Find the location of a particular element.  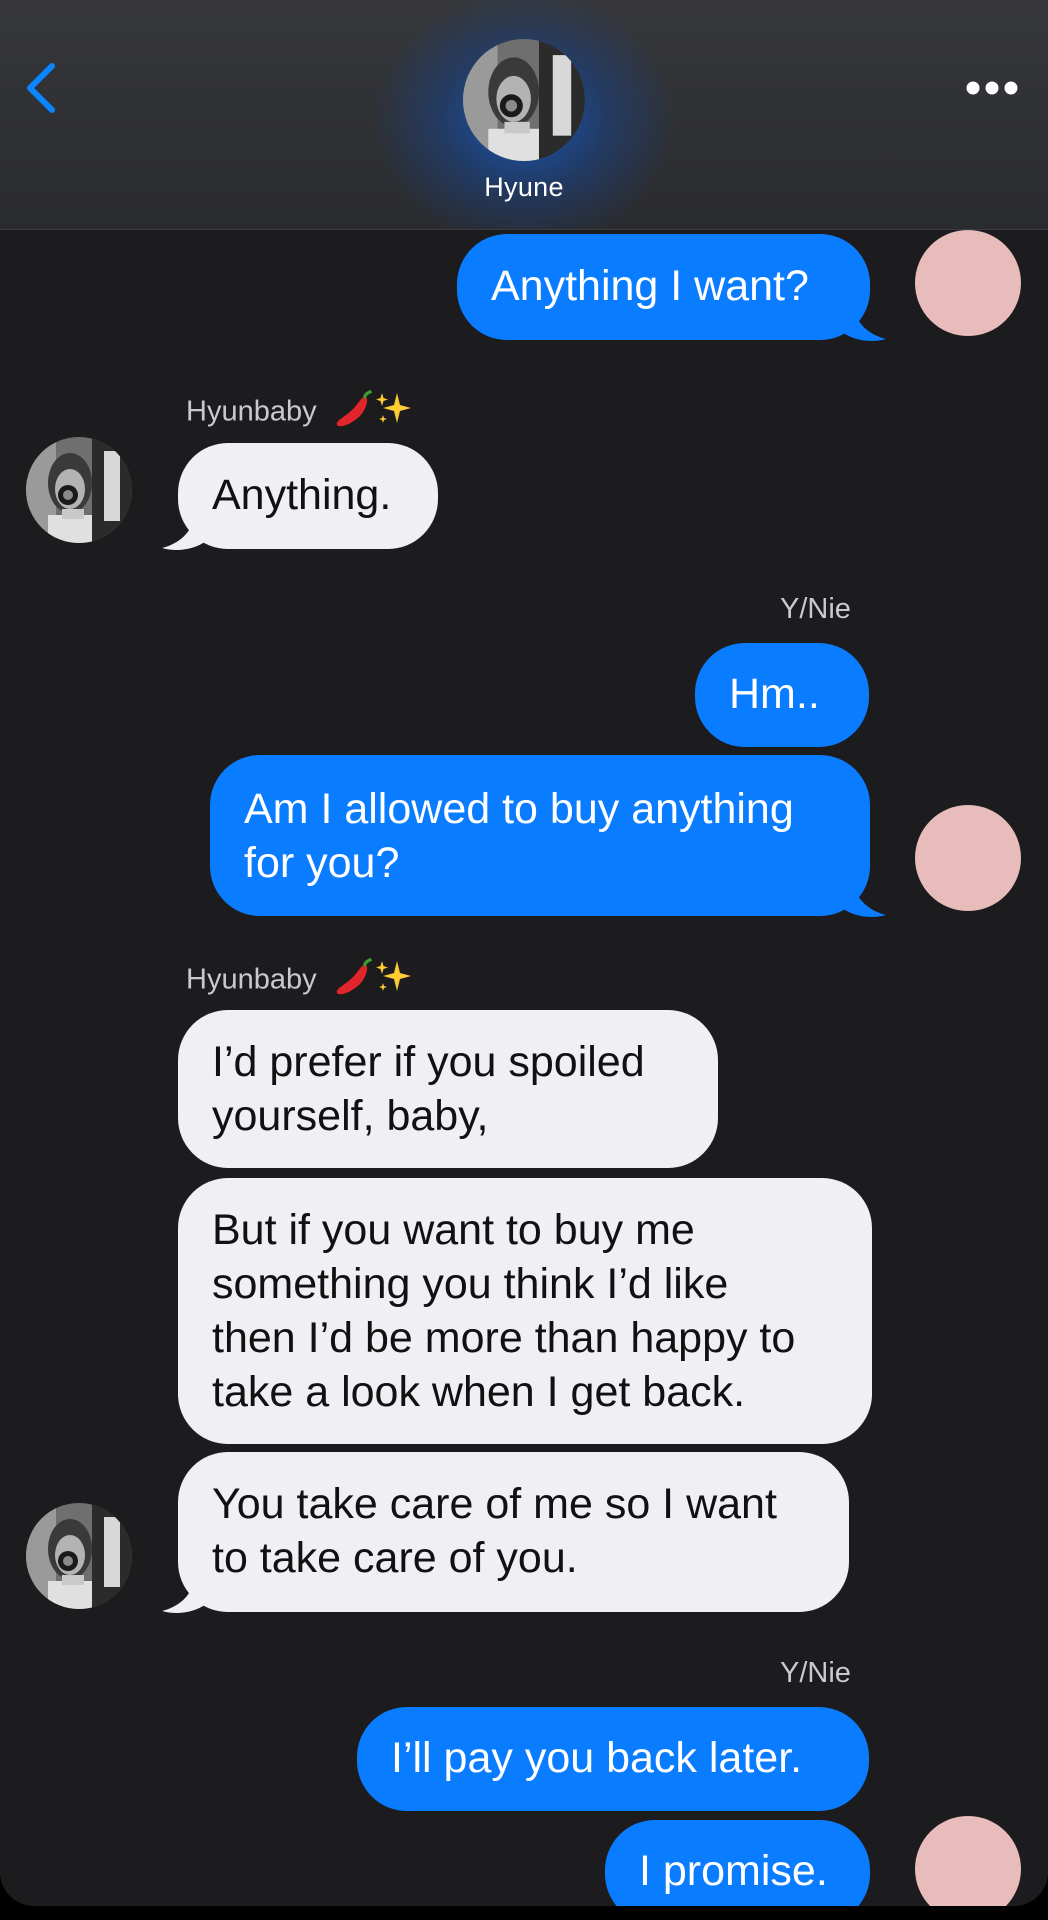

outgoing-message-bubble: Am I allowed to buy anything for you? is located at coordinates (540, 835).